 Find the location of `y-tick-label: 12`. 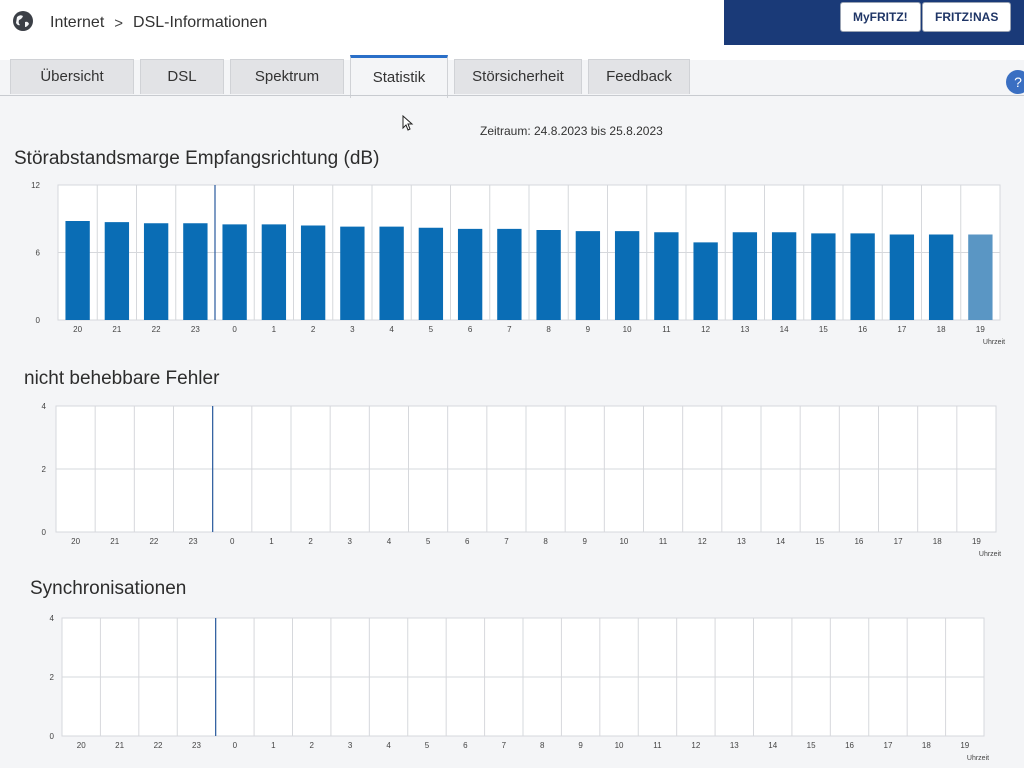

y-tick-label: 12 is located at coordinates (35, 185).